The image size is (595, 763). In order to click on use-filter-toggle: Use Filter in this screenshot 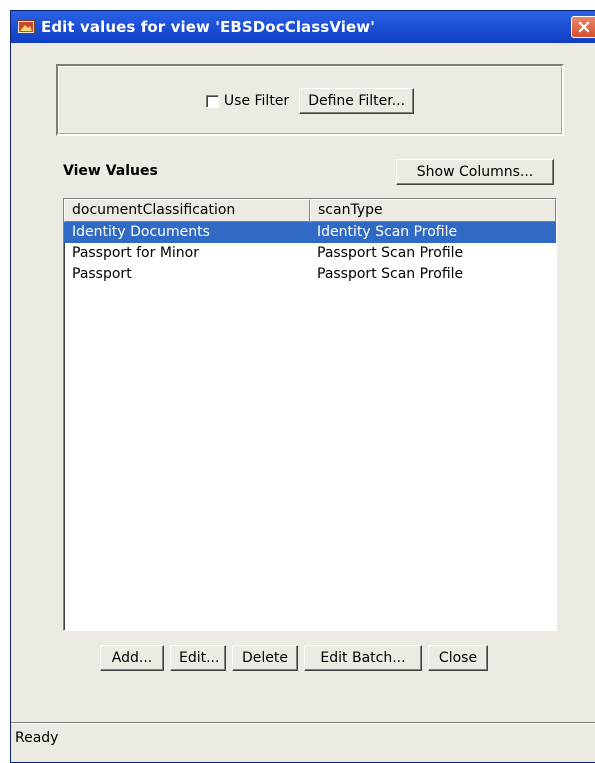, I will do `click(247, 101)`.